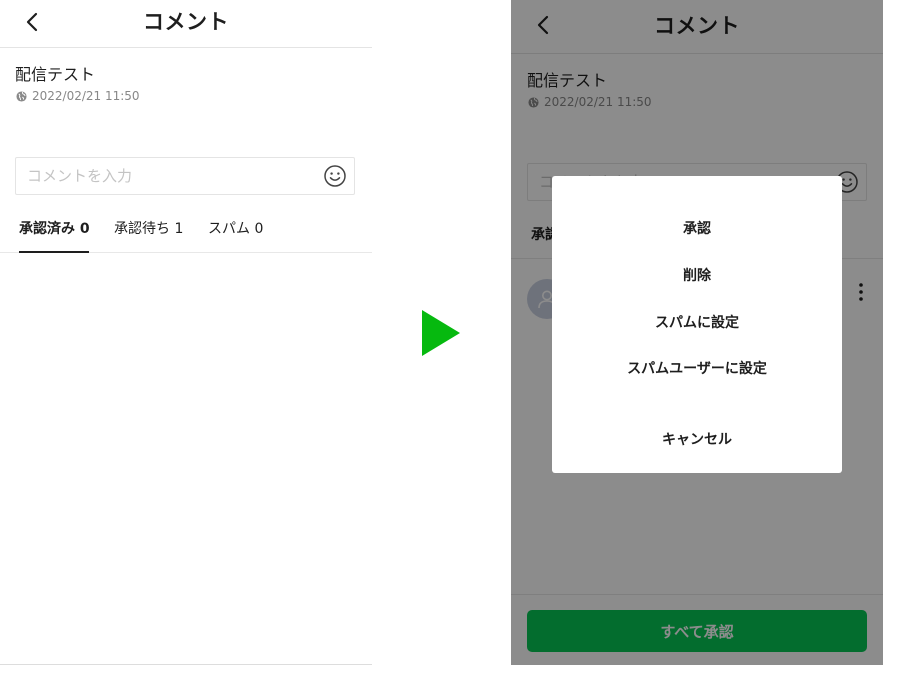 The height and width of the screenshot is (692, 900). I want to click on comment-tabs: 承認済み 0 承認待ち 1 スパム 0, so click(186, 231).